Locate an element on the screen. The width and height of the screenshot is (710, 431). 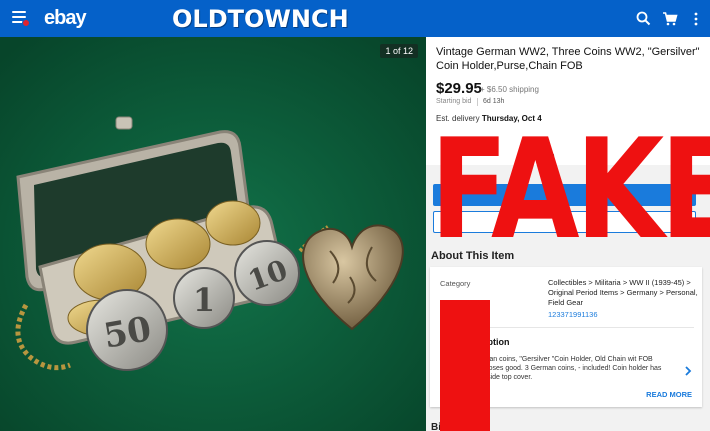
svg-text: 1 is located at coordinates (204, 300).